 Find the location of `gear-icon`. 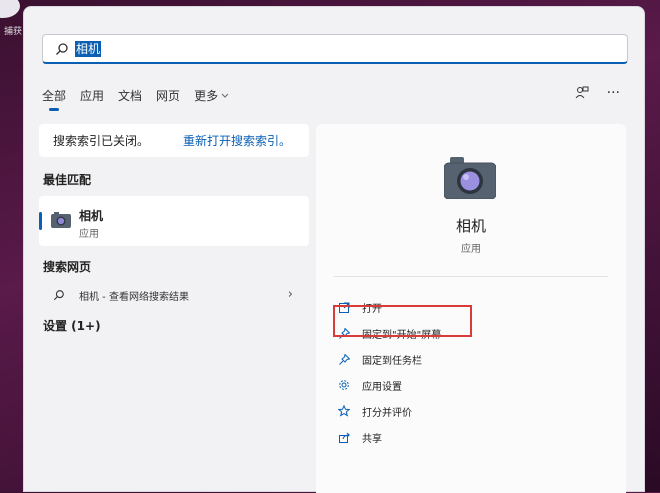

gear-icon is located at coordinates (344, 385).